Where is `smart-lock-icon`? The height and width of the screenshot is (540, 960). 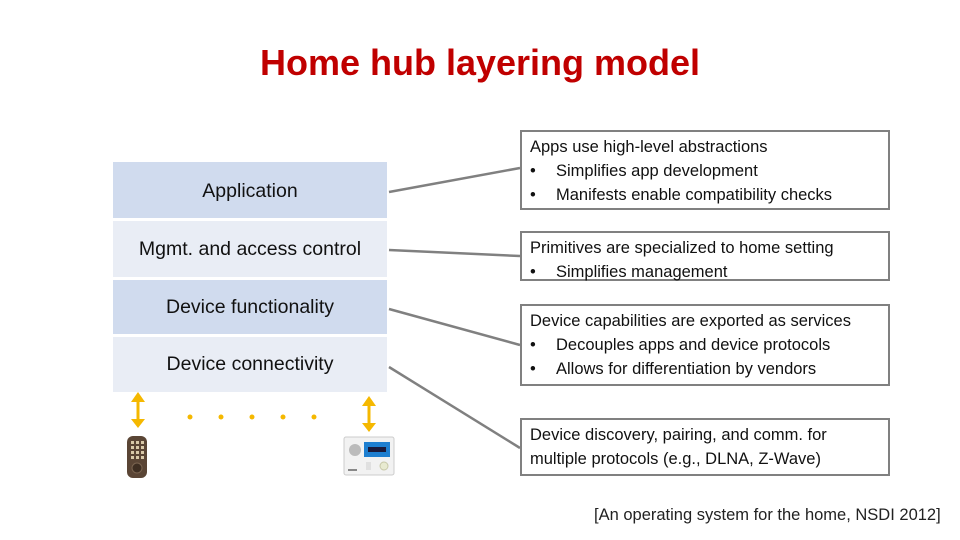 smart-lock-icon is located at coordinates (137, 457).